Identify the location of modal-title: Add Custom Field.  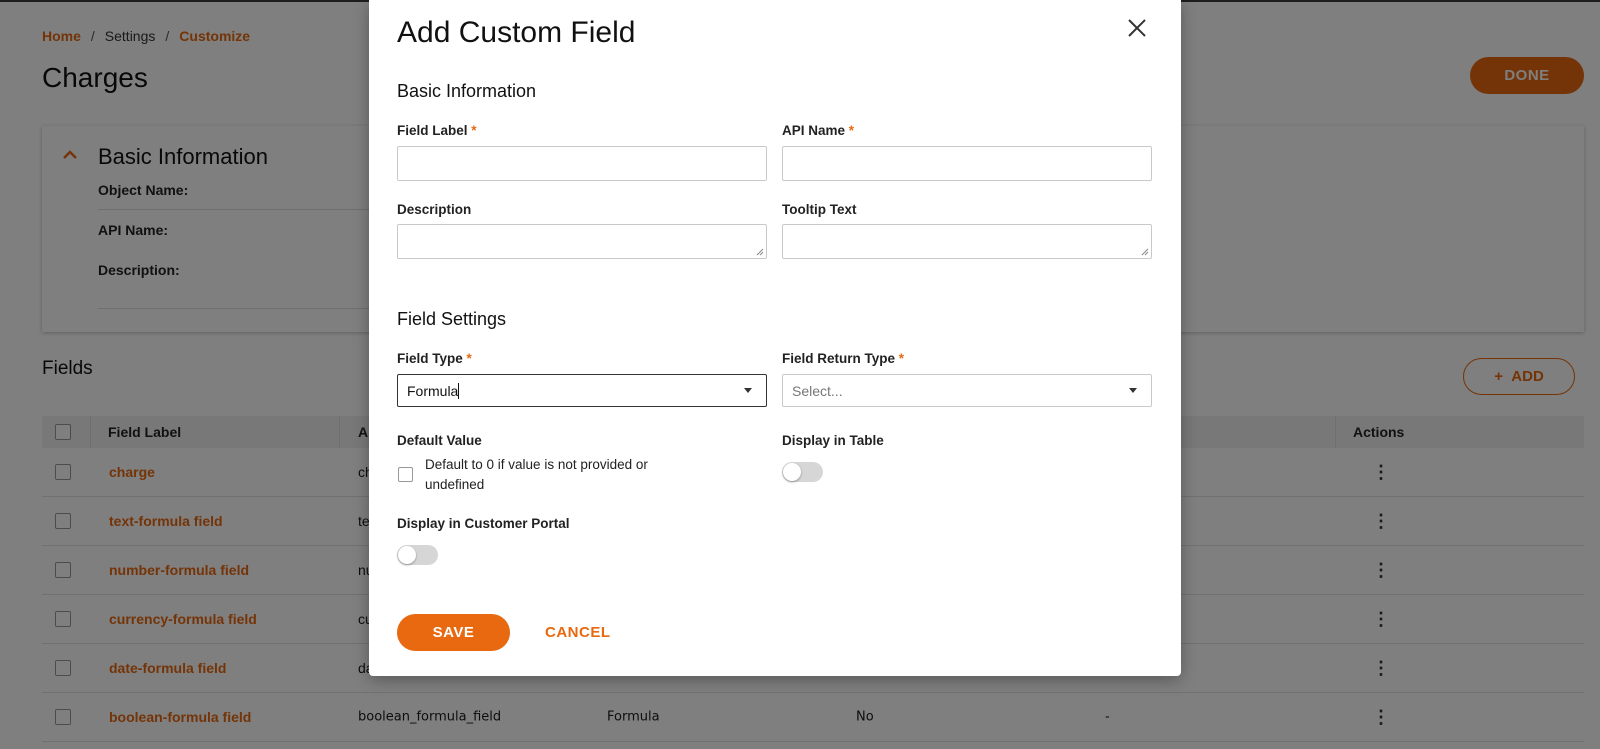
(516, 32).